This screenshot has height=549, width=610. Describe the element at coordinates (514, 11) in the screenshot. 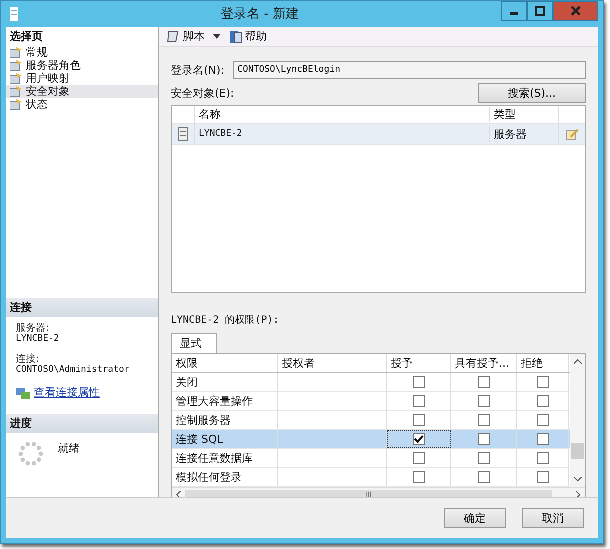

I see `minimize-button` at that location.